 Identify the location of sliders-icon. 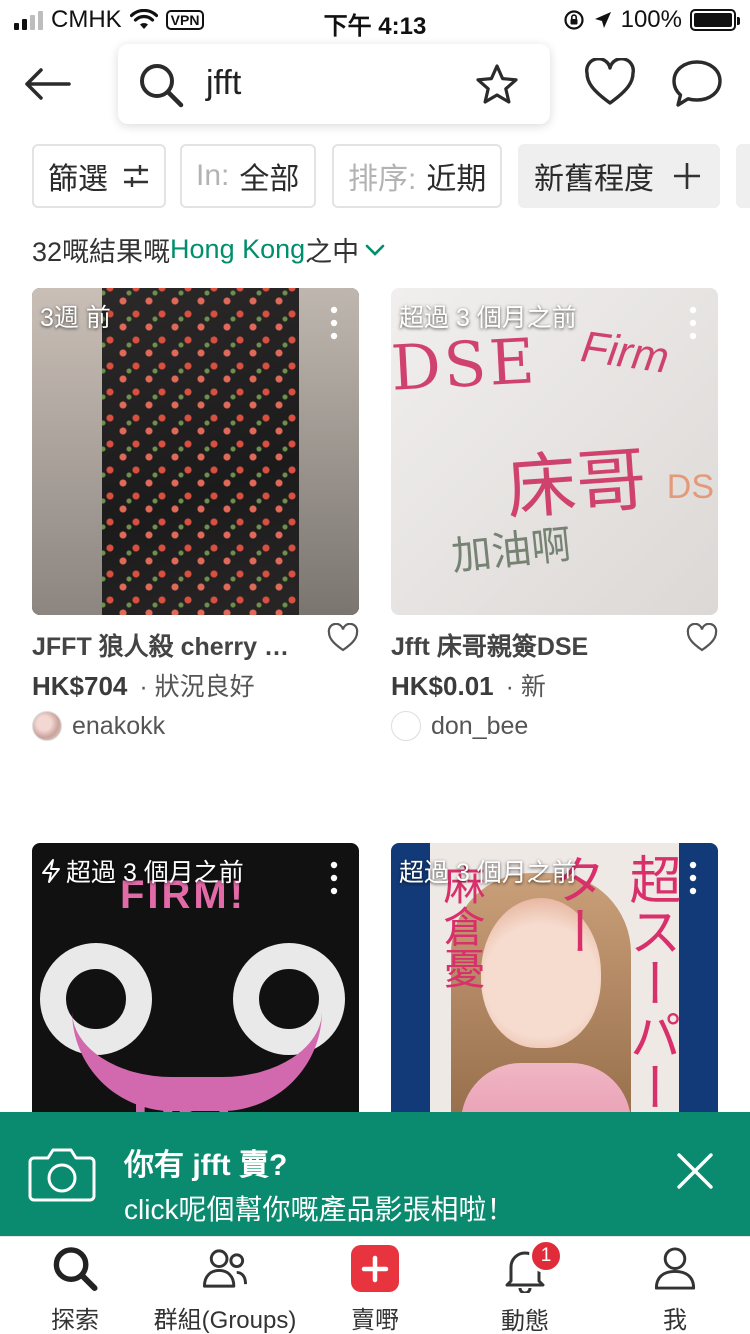
(136, 176).